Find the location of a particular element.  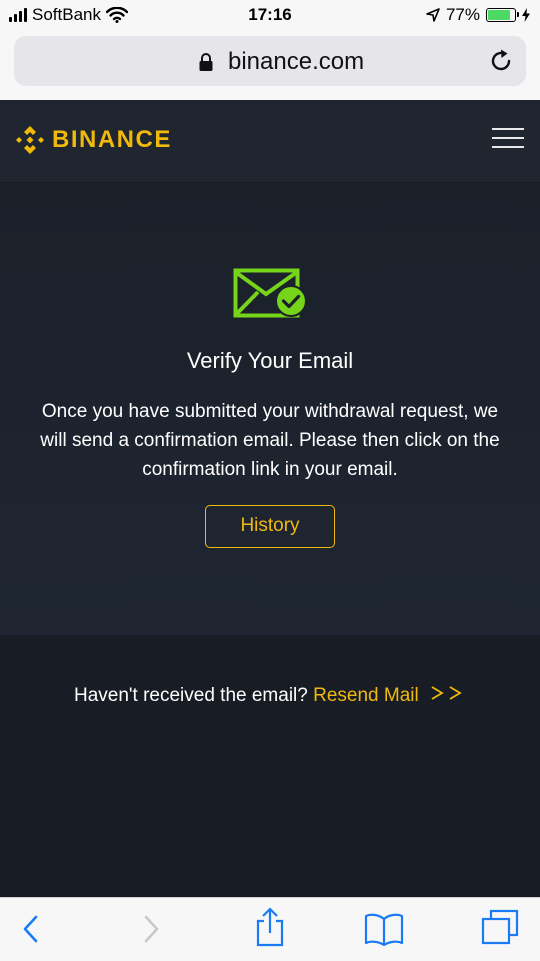

forward-icon is located at coordinates (151, 929).